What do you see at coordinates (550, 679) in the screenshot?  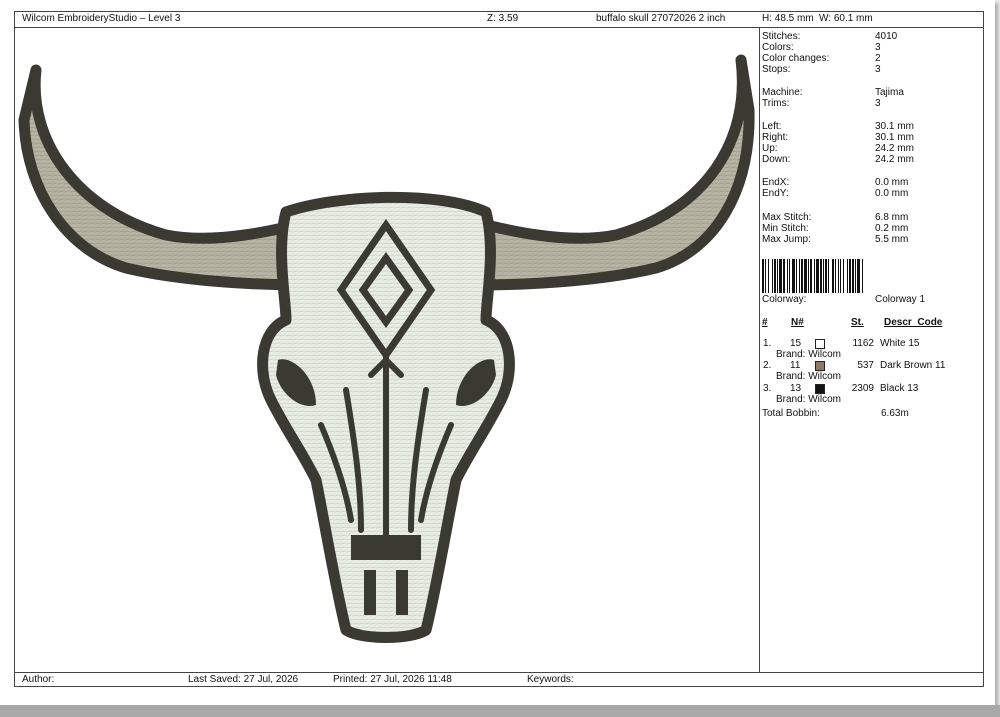 I see `footer-keywords: Keywords:` at bounding box center [550, 679].